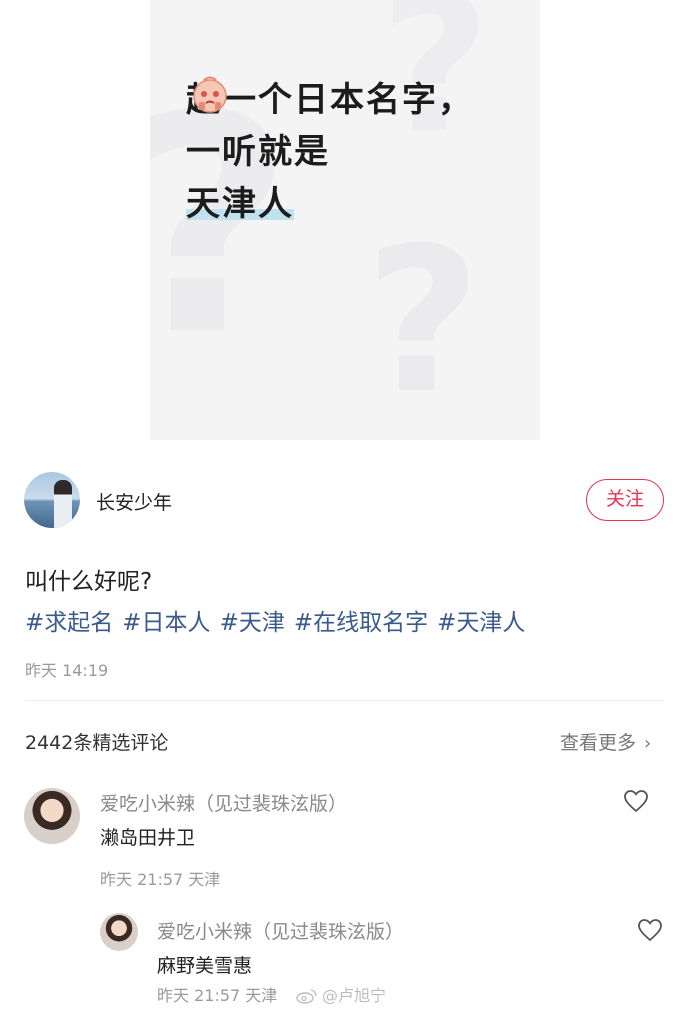 This screenshot has width=690, height=1009. I want to click on watermark-text: @卢旭宁, so click(354, 995).